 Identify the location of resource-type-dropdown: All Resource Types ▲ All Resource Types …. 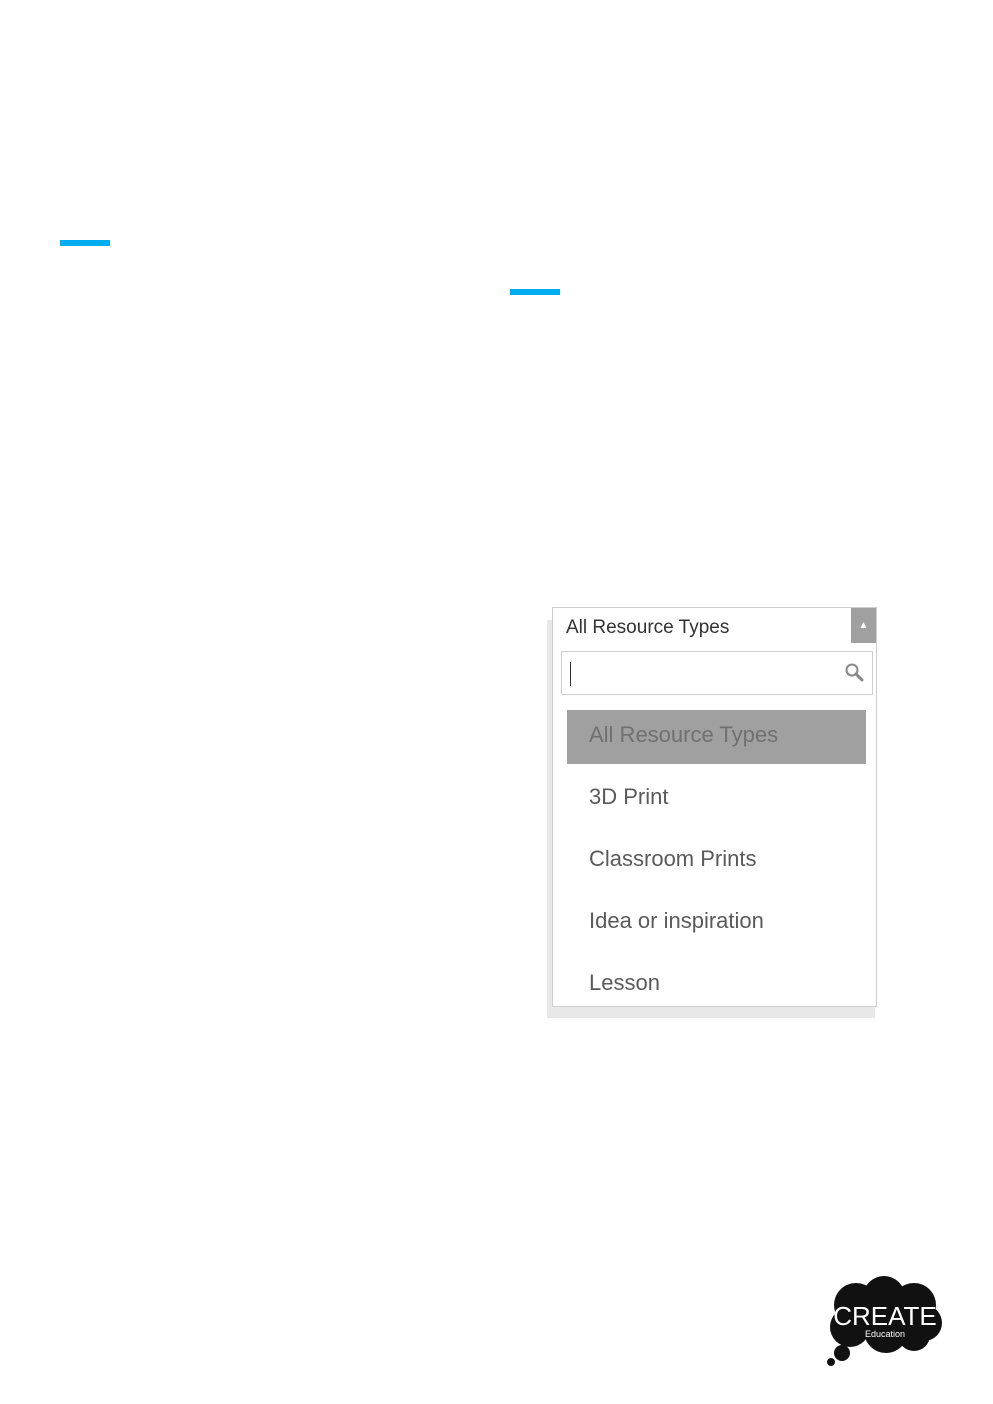
(714, 807).